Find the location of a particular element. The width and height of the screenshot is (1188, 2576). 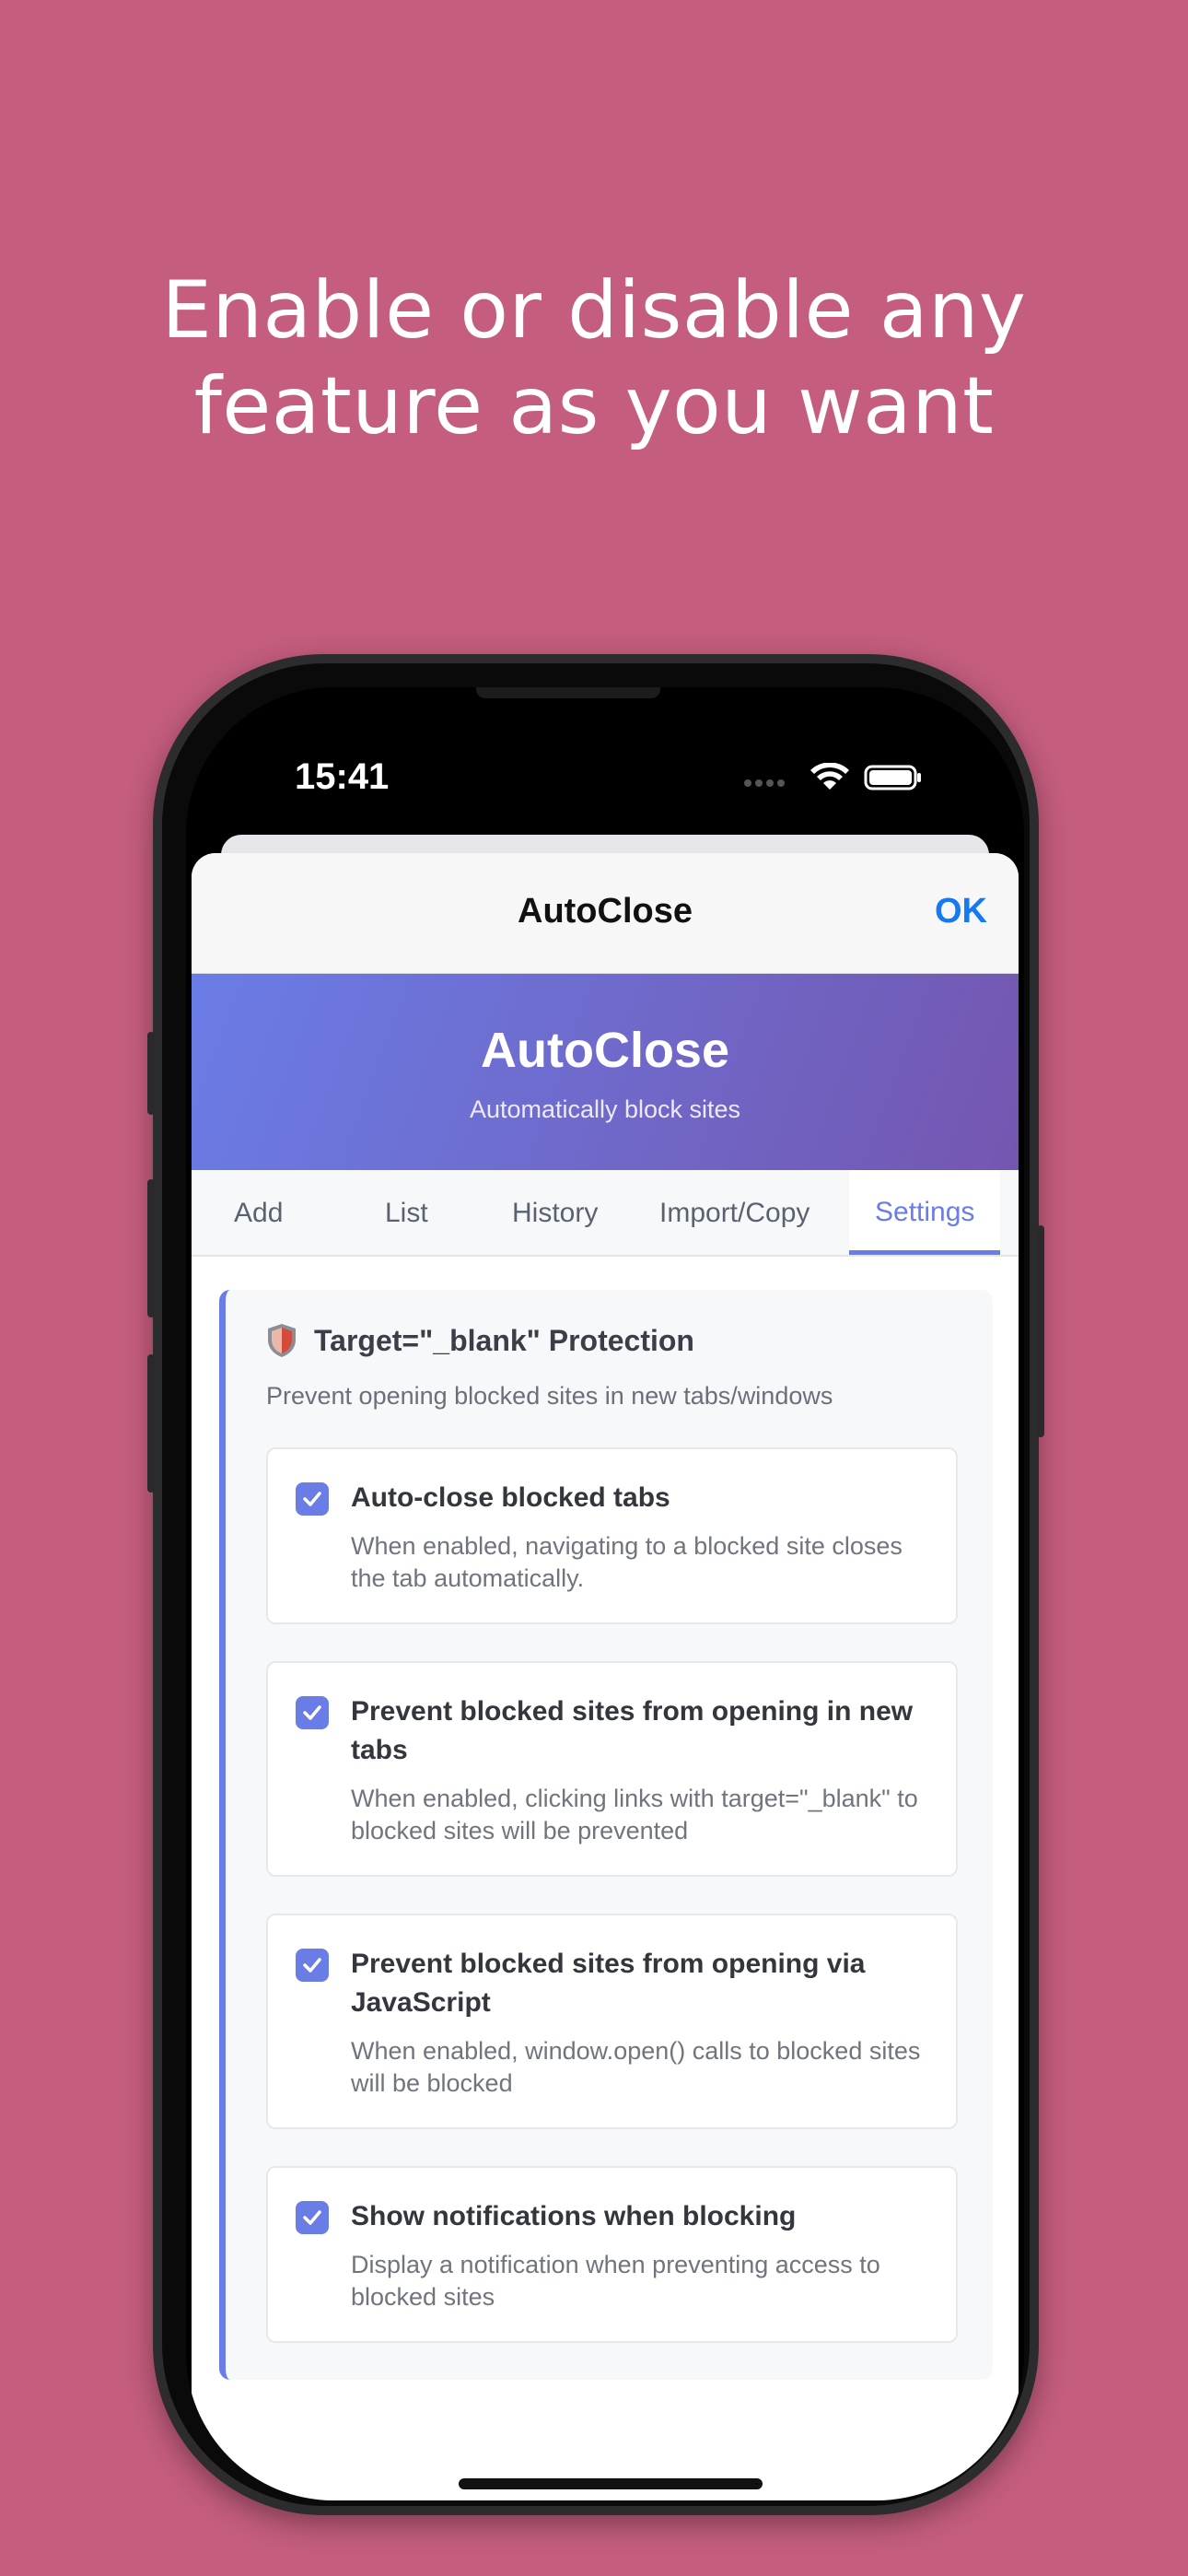

tab-list: List is located at coordinates (406, 1213).